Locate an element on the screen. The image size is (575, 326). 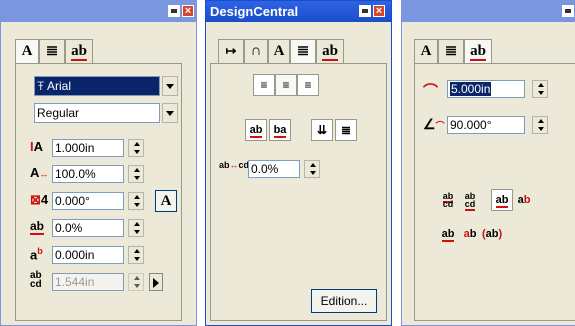
line-spacing-more-button is located at coordinates (156, 282).